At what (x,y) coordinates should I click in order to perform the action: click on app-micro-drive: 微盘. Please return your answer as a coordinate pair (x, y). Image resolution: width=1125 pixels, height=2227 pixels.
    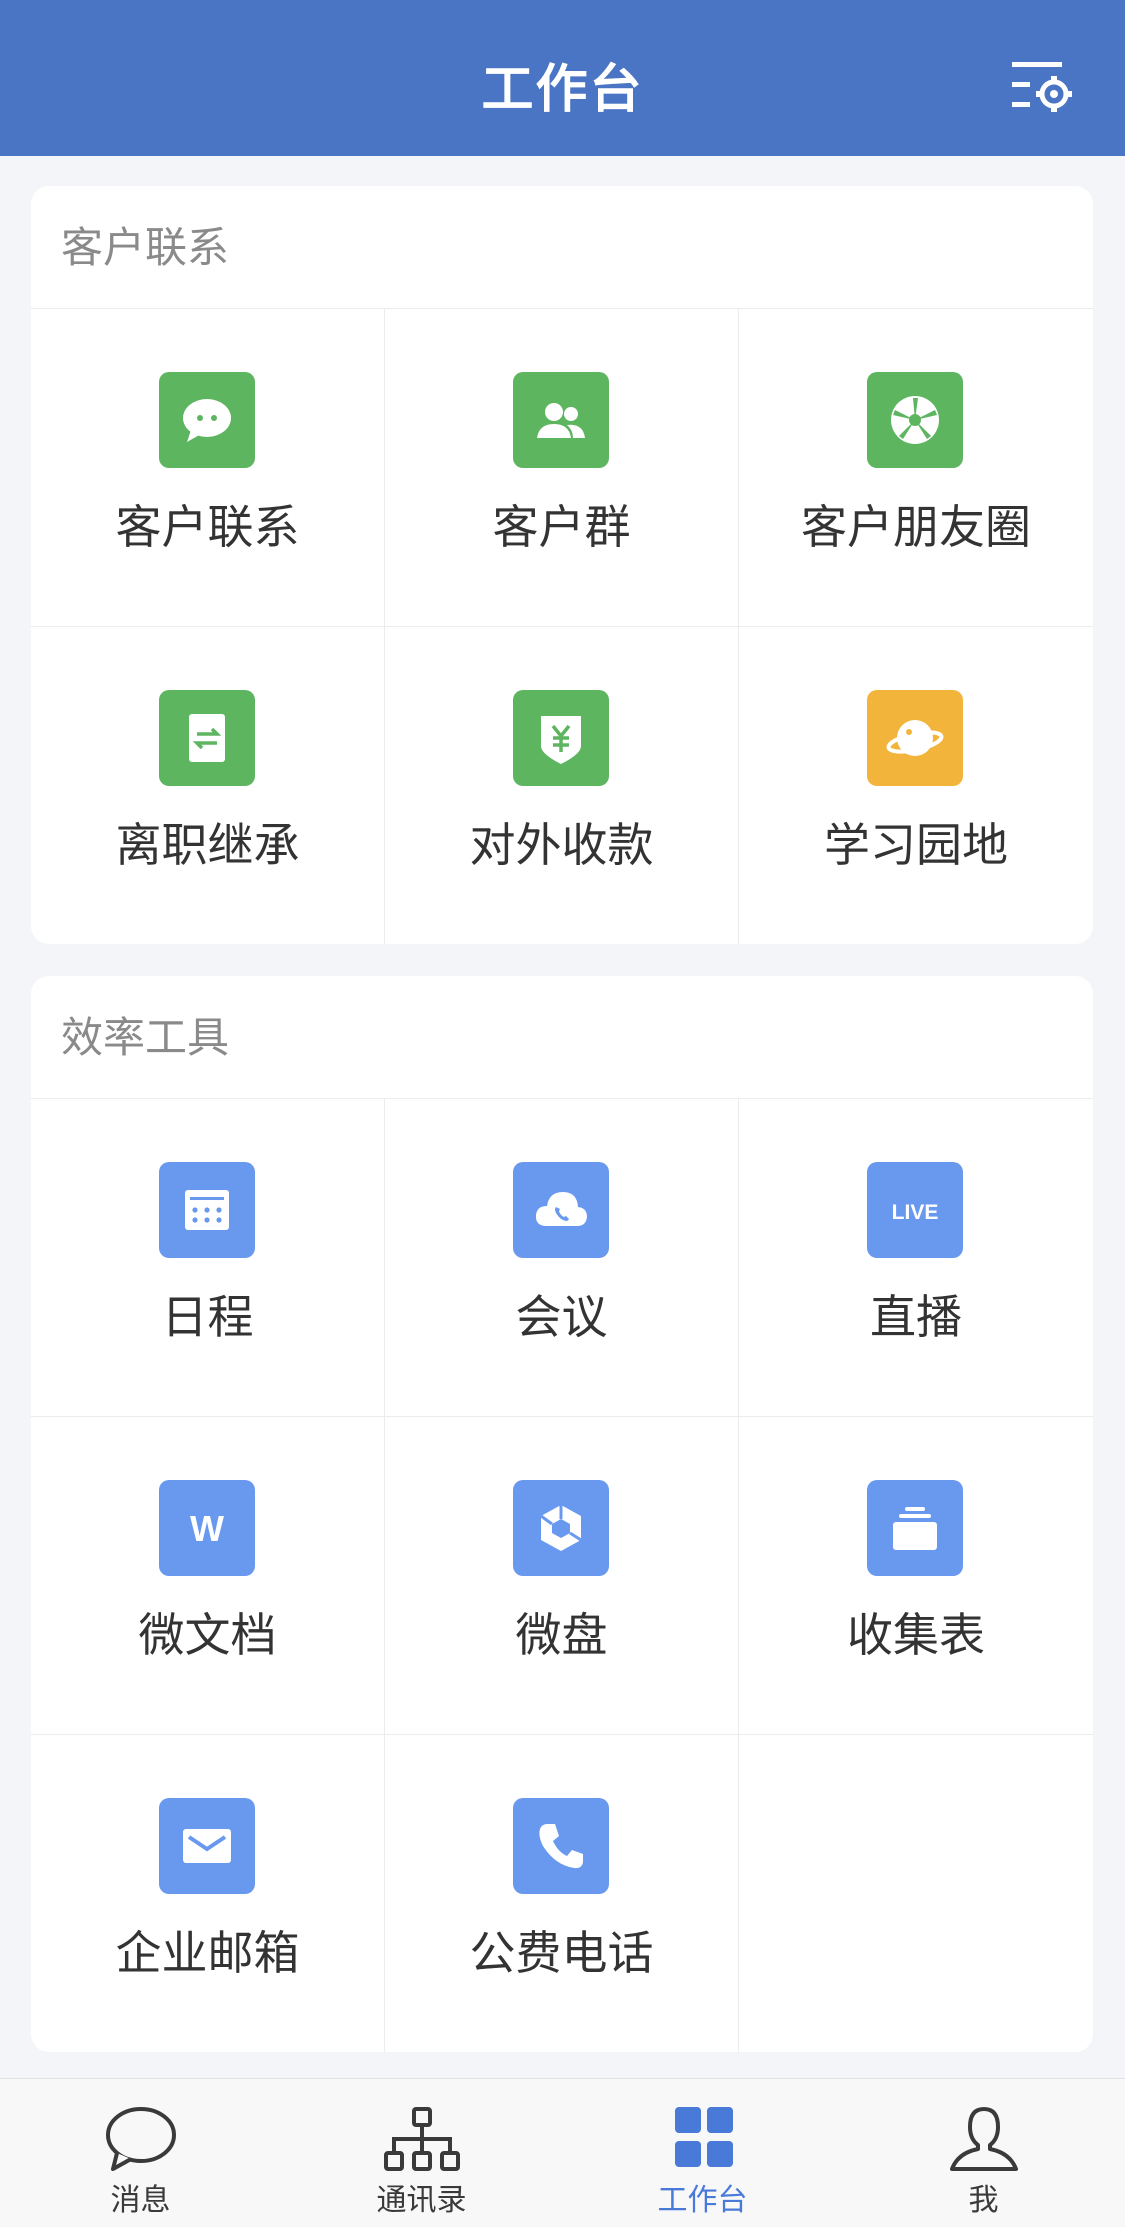
    Looking at the image, I should click on (562, 1576).